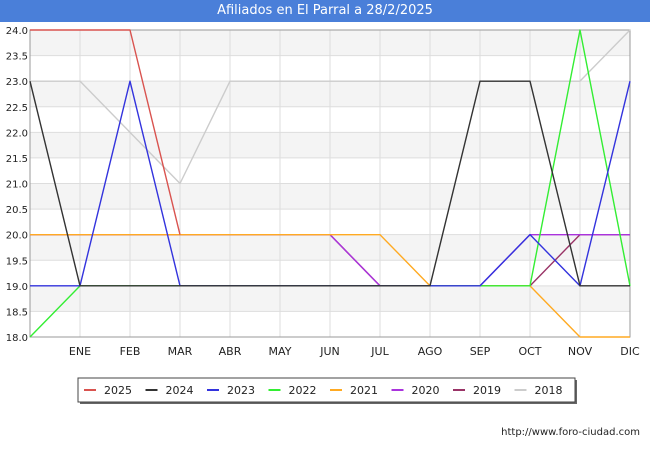 The width and height of the screenshot is (650, 450). Describe the element at coordinates (17, 133) in the screenshot. I see `y-tick-label: 22.0` at that location.